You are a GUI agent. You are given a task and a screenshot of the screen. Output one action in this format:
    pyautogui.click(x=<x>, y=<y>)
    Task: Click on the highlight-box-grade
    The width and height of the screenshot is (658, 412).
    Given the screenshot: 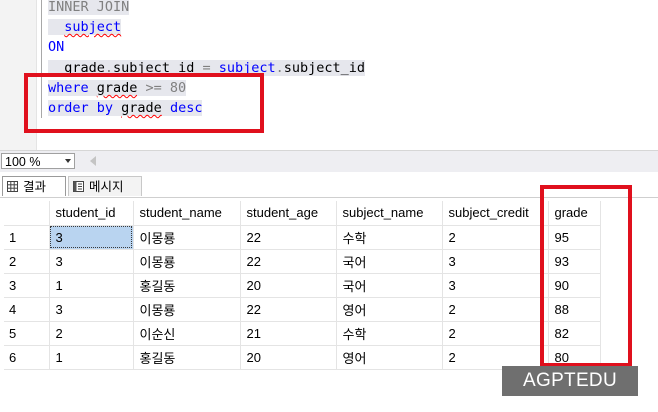 What is the action you would take?
    pyautogui.click(x=586, y=276)
    